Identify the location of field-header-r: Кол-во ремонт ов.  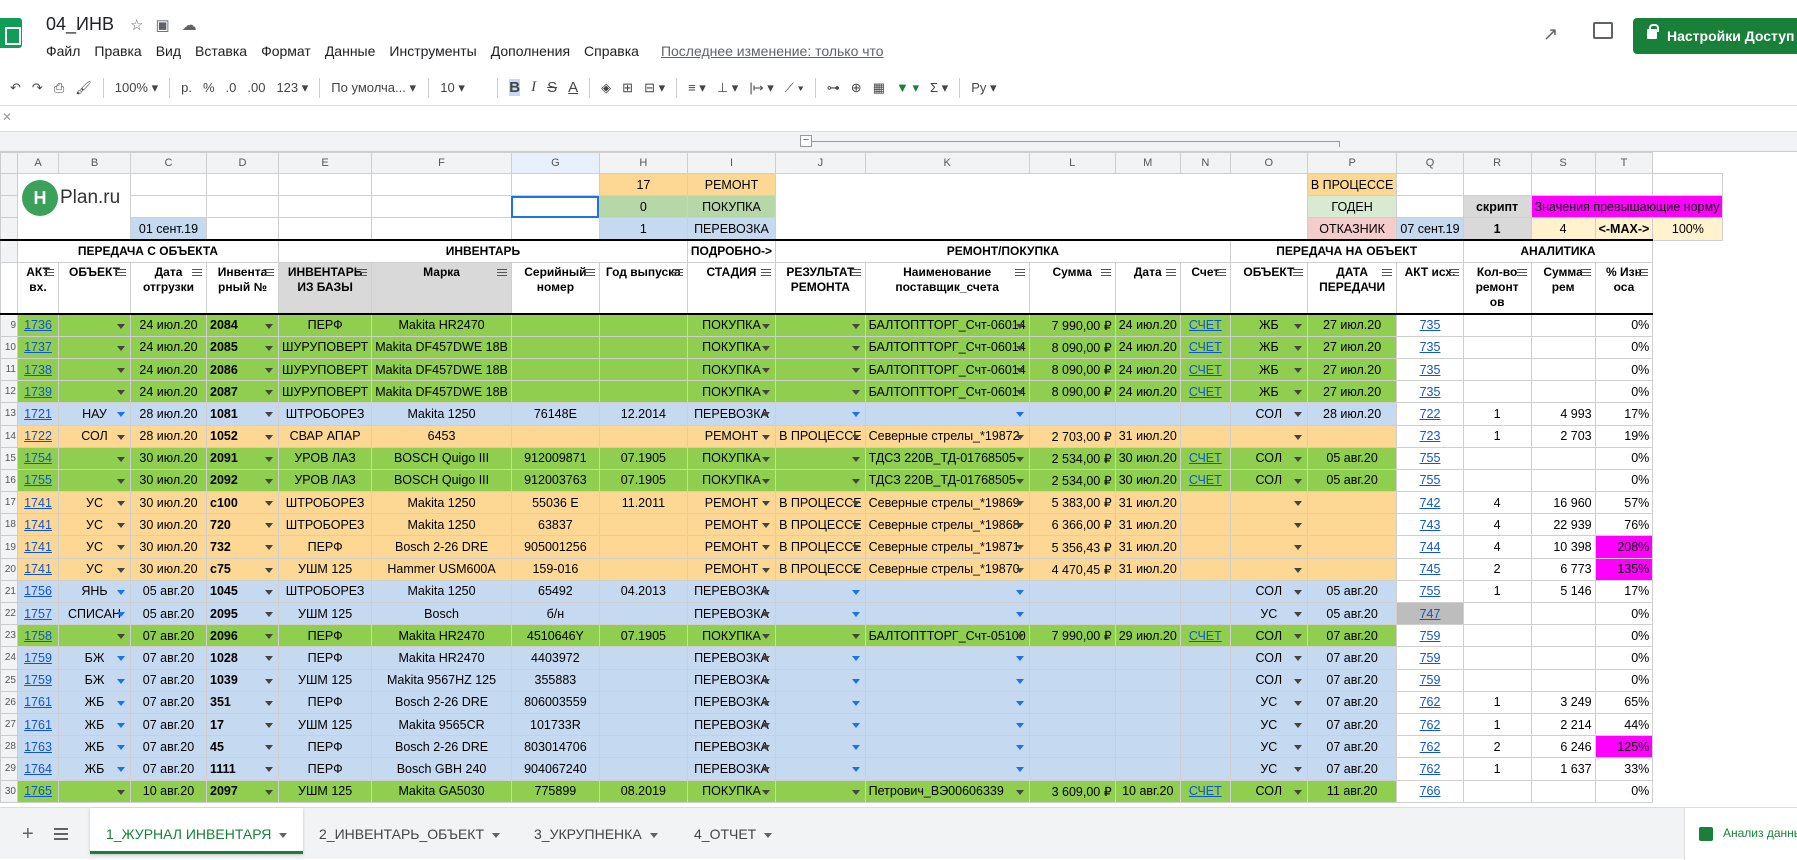
(1497, 288).